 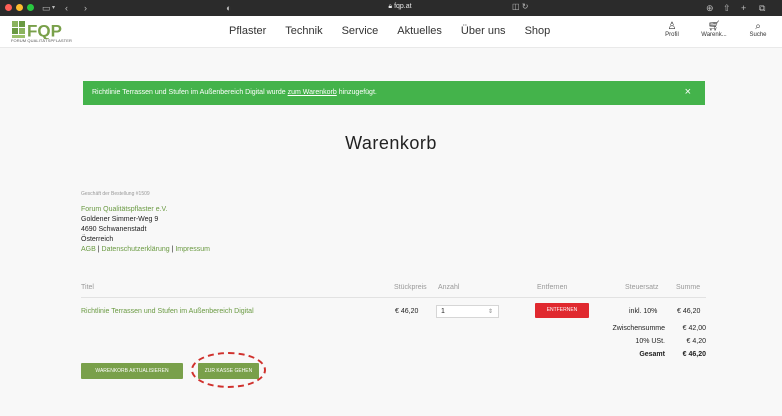 What do you see at coordinates (132, 371) in the screenshot?
I see `update-cart-button: WARENKORB AKTUALISIEREN` at bounding box center [132, 371].